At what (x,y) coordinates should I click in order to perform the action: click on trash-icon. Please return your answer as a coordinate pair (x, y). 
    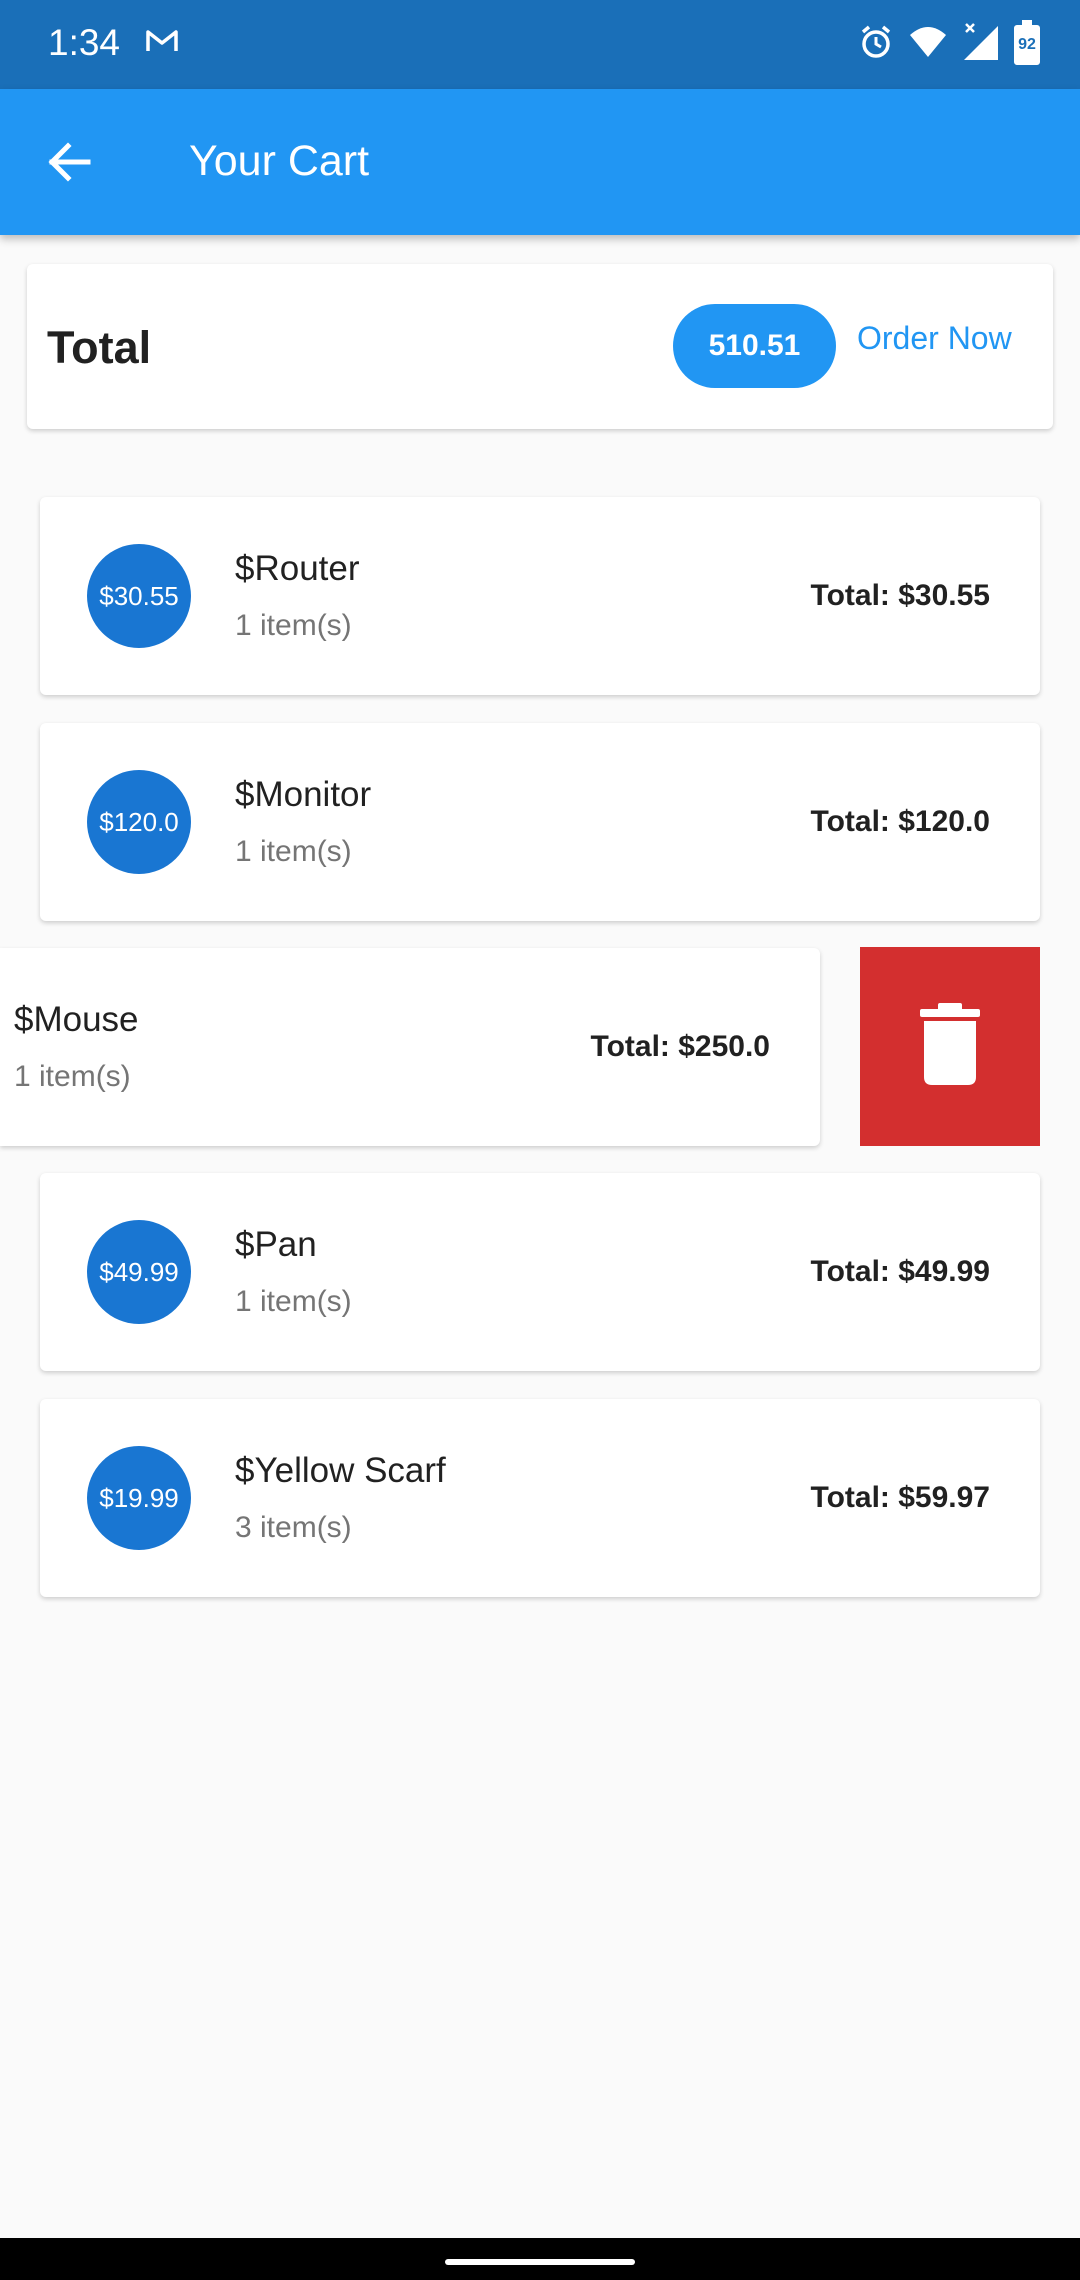
    Looking at the image, I should click on (950, 1046).